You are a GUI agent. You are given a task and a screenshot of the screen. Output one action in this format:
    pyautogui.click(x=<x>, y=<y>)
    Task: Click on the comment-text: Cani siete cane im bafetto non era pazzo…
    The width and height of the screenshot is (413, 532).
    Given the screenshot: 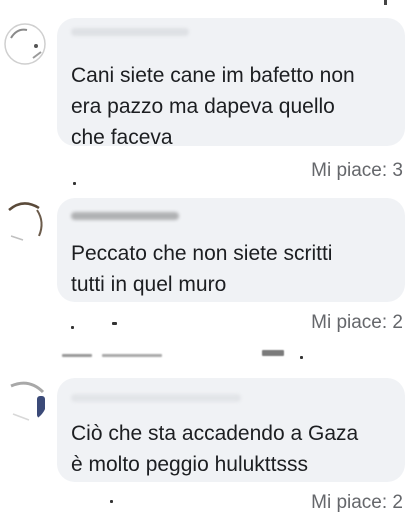 What is the action you would take?
    pyautogui.click(x=213, y=106)
    